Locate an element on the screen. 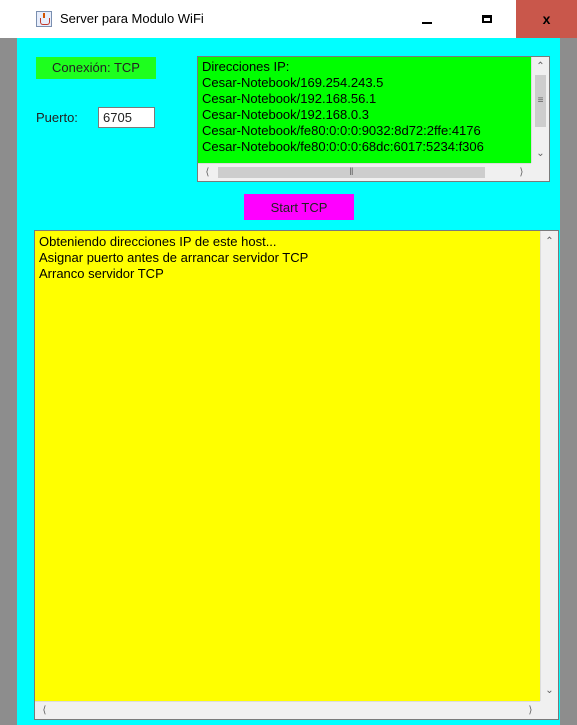 This screenshot has width=577, height=725. log-horizontal-scrollbar: ⟨ ⟩ is located at coordinates (287, 710).